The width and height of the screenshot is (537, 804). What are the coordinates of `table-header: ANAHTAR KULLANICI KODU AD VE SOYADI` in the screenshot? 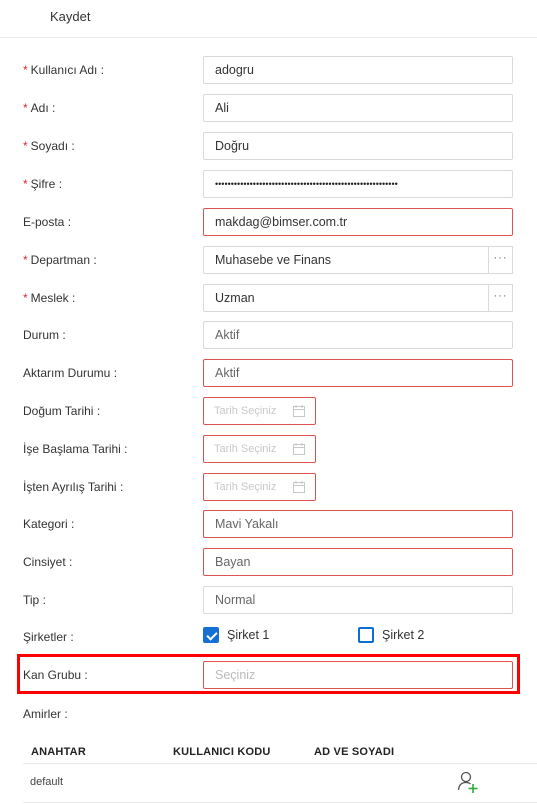 It's located at (280, 754).